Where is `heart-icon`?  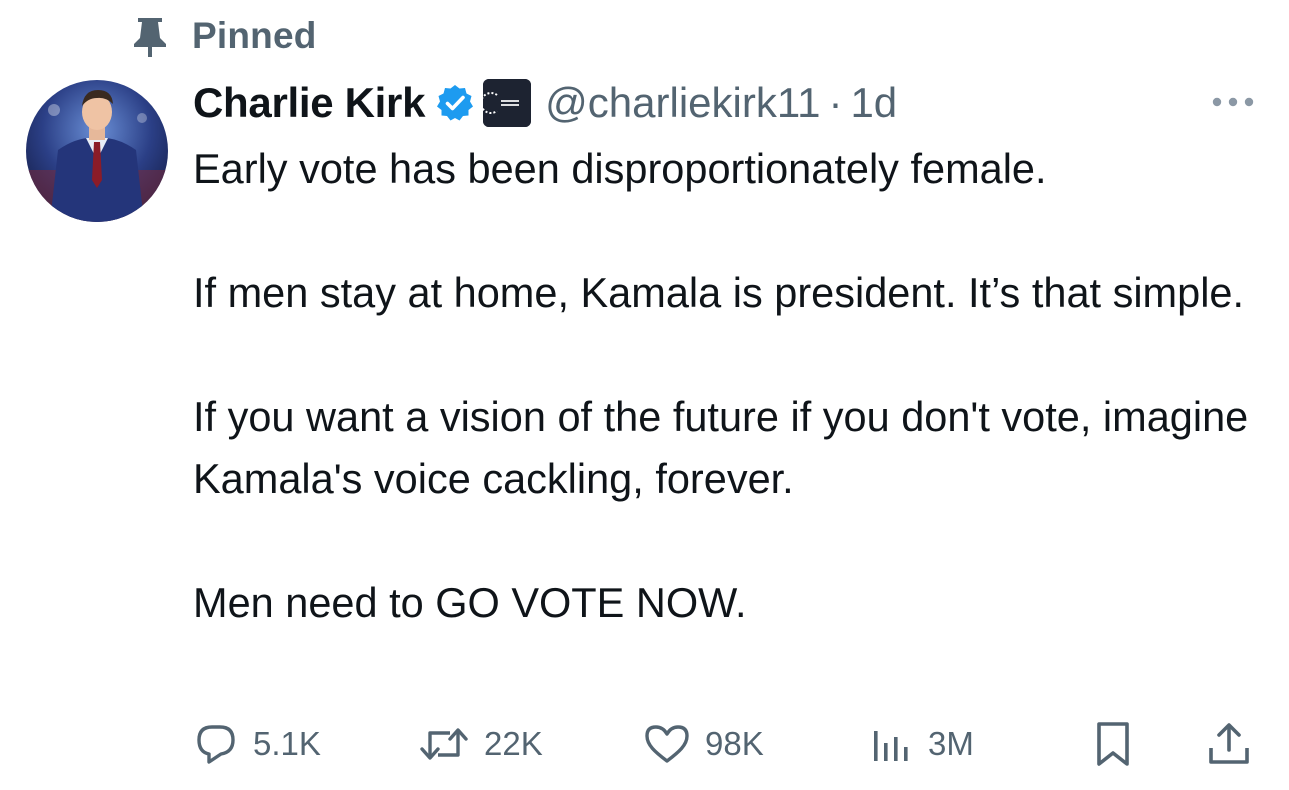
heart-icon is located at coordinates (667, 744).